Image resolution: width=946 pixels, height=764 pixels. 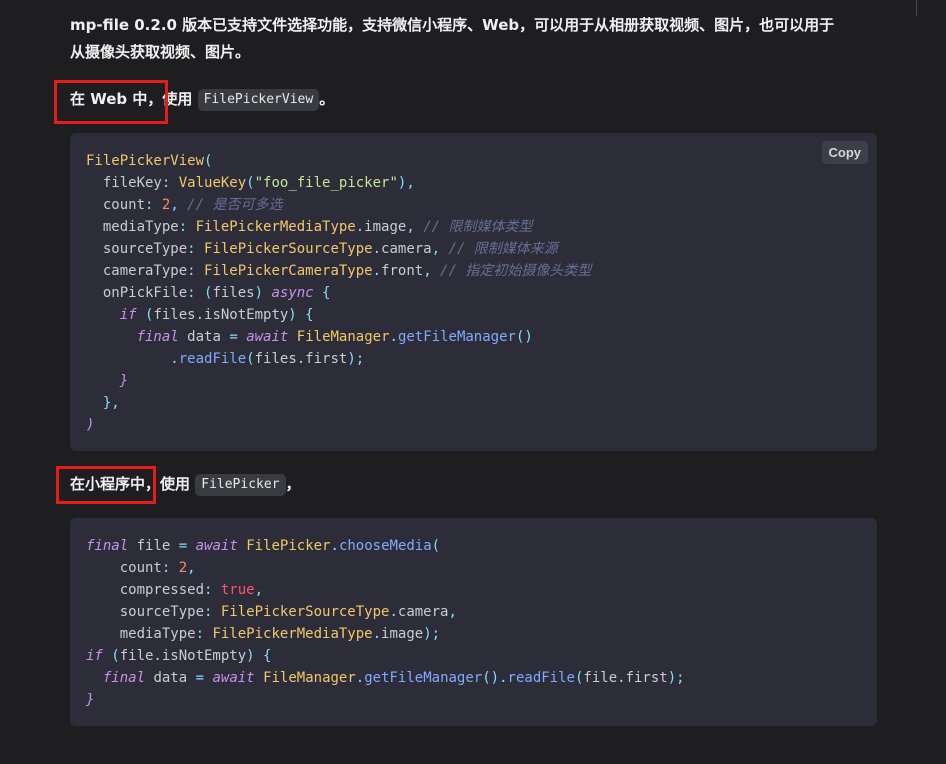 What do you see at coordinates (293, 484) in the screenshot?
I see `mini-heading-punct: ，` at bounding box center [293, 484].